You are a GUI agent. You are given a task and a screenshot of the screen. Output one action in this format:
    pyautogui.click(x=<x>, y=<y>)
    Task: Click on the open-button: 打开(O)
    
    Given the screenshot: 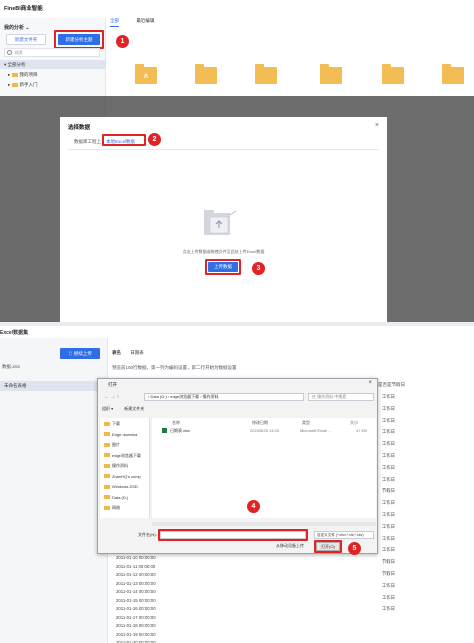 What is the action you would take?
    pyautogui.click(x=328, y=546)
    